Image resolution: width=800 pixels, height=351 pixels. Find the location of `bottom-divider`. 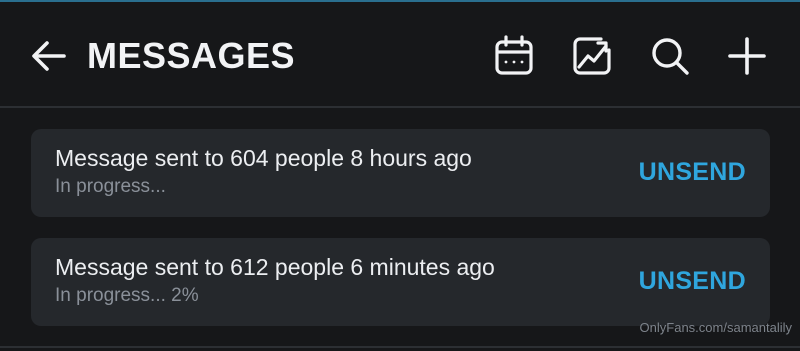

bottom-divider is located at coordinates (400, 347).